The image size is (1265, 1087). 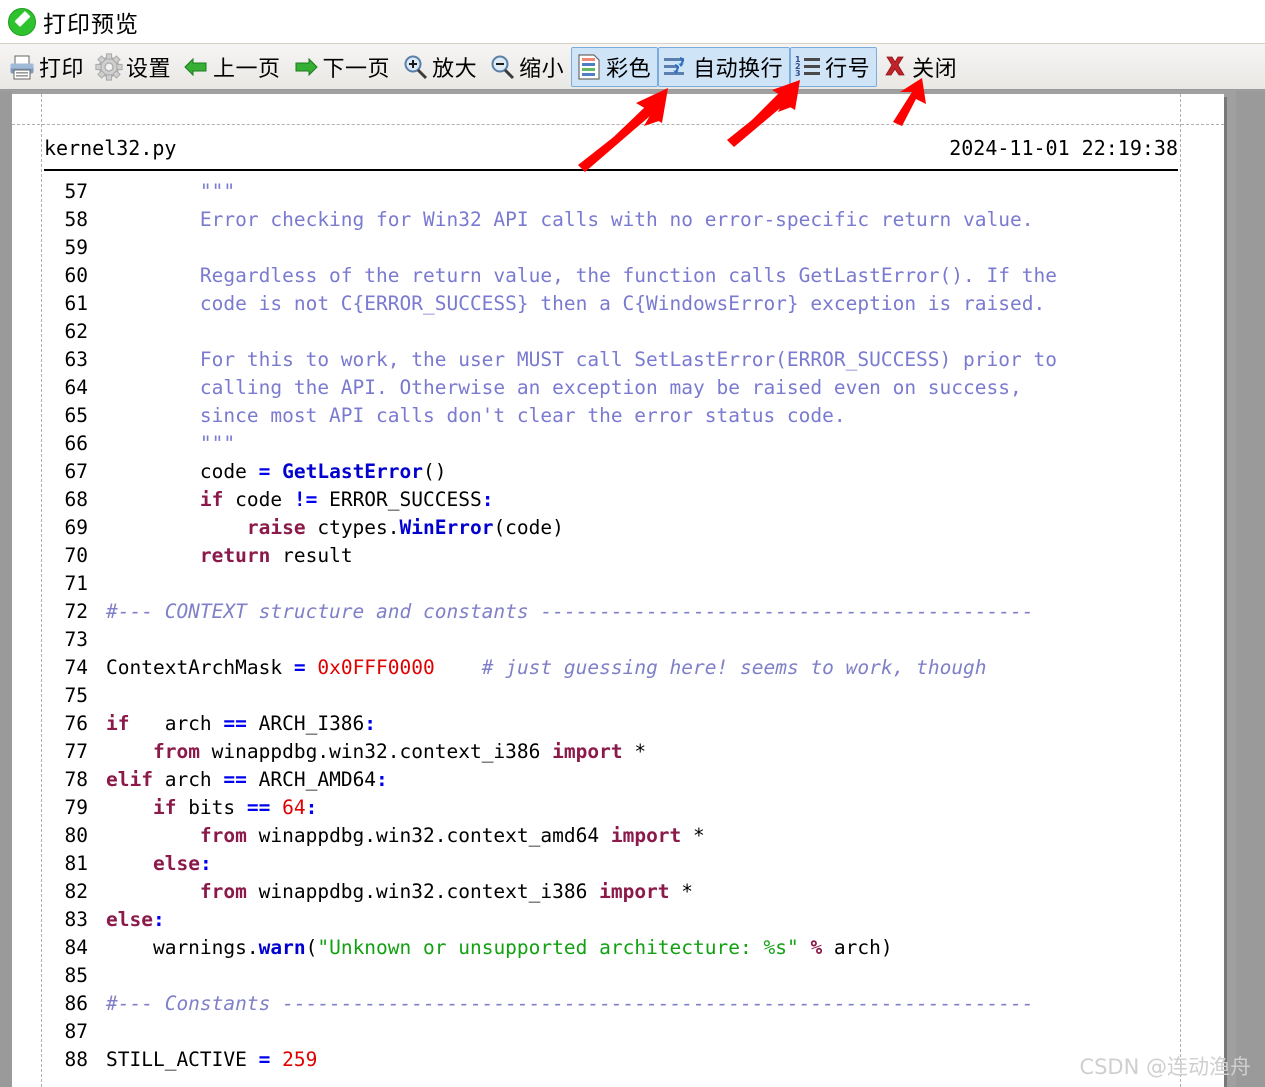 I want to click on code-line-source: else:, so click(x=642, y=864).